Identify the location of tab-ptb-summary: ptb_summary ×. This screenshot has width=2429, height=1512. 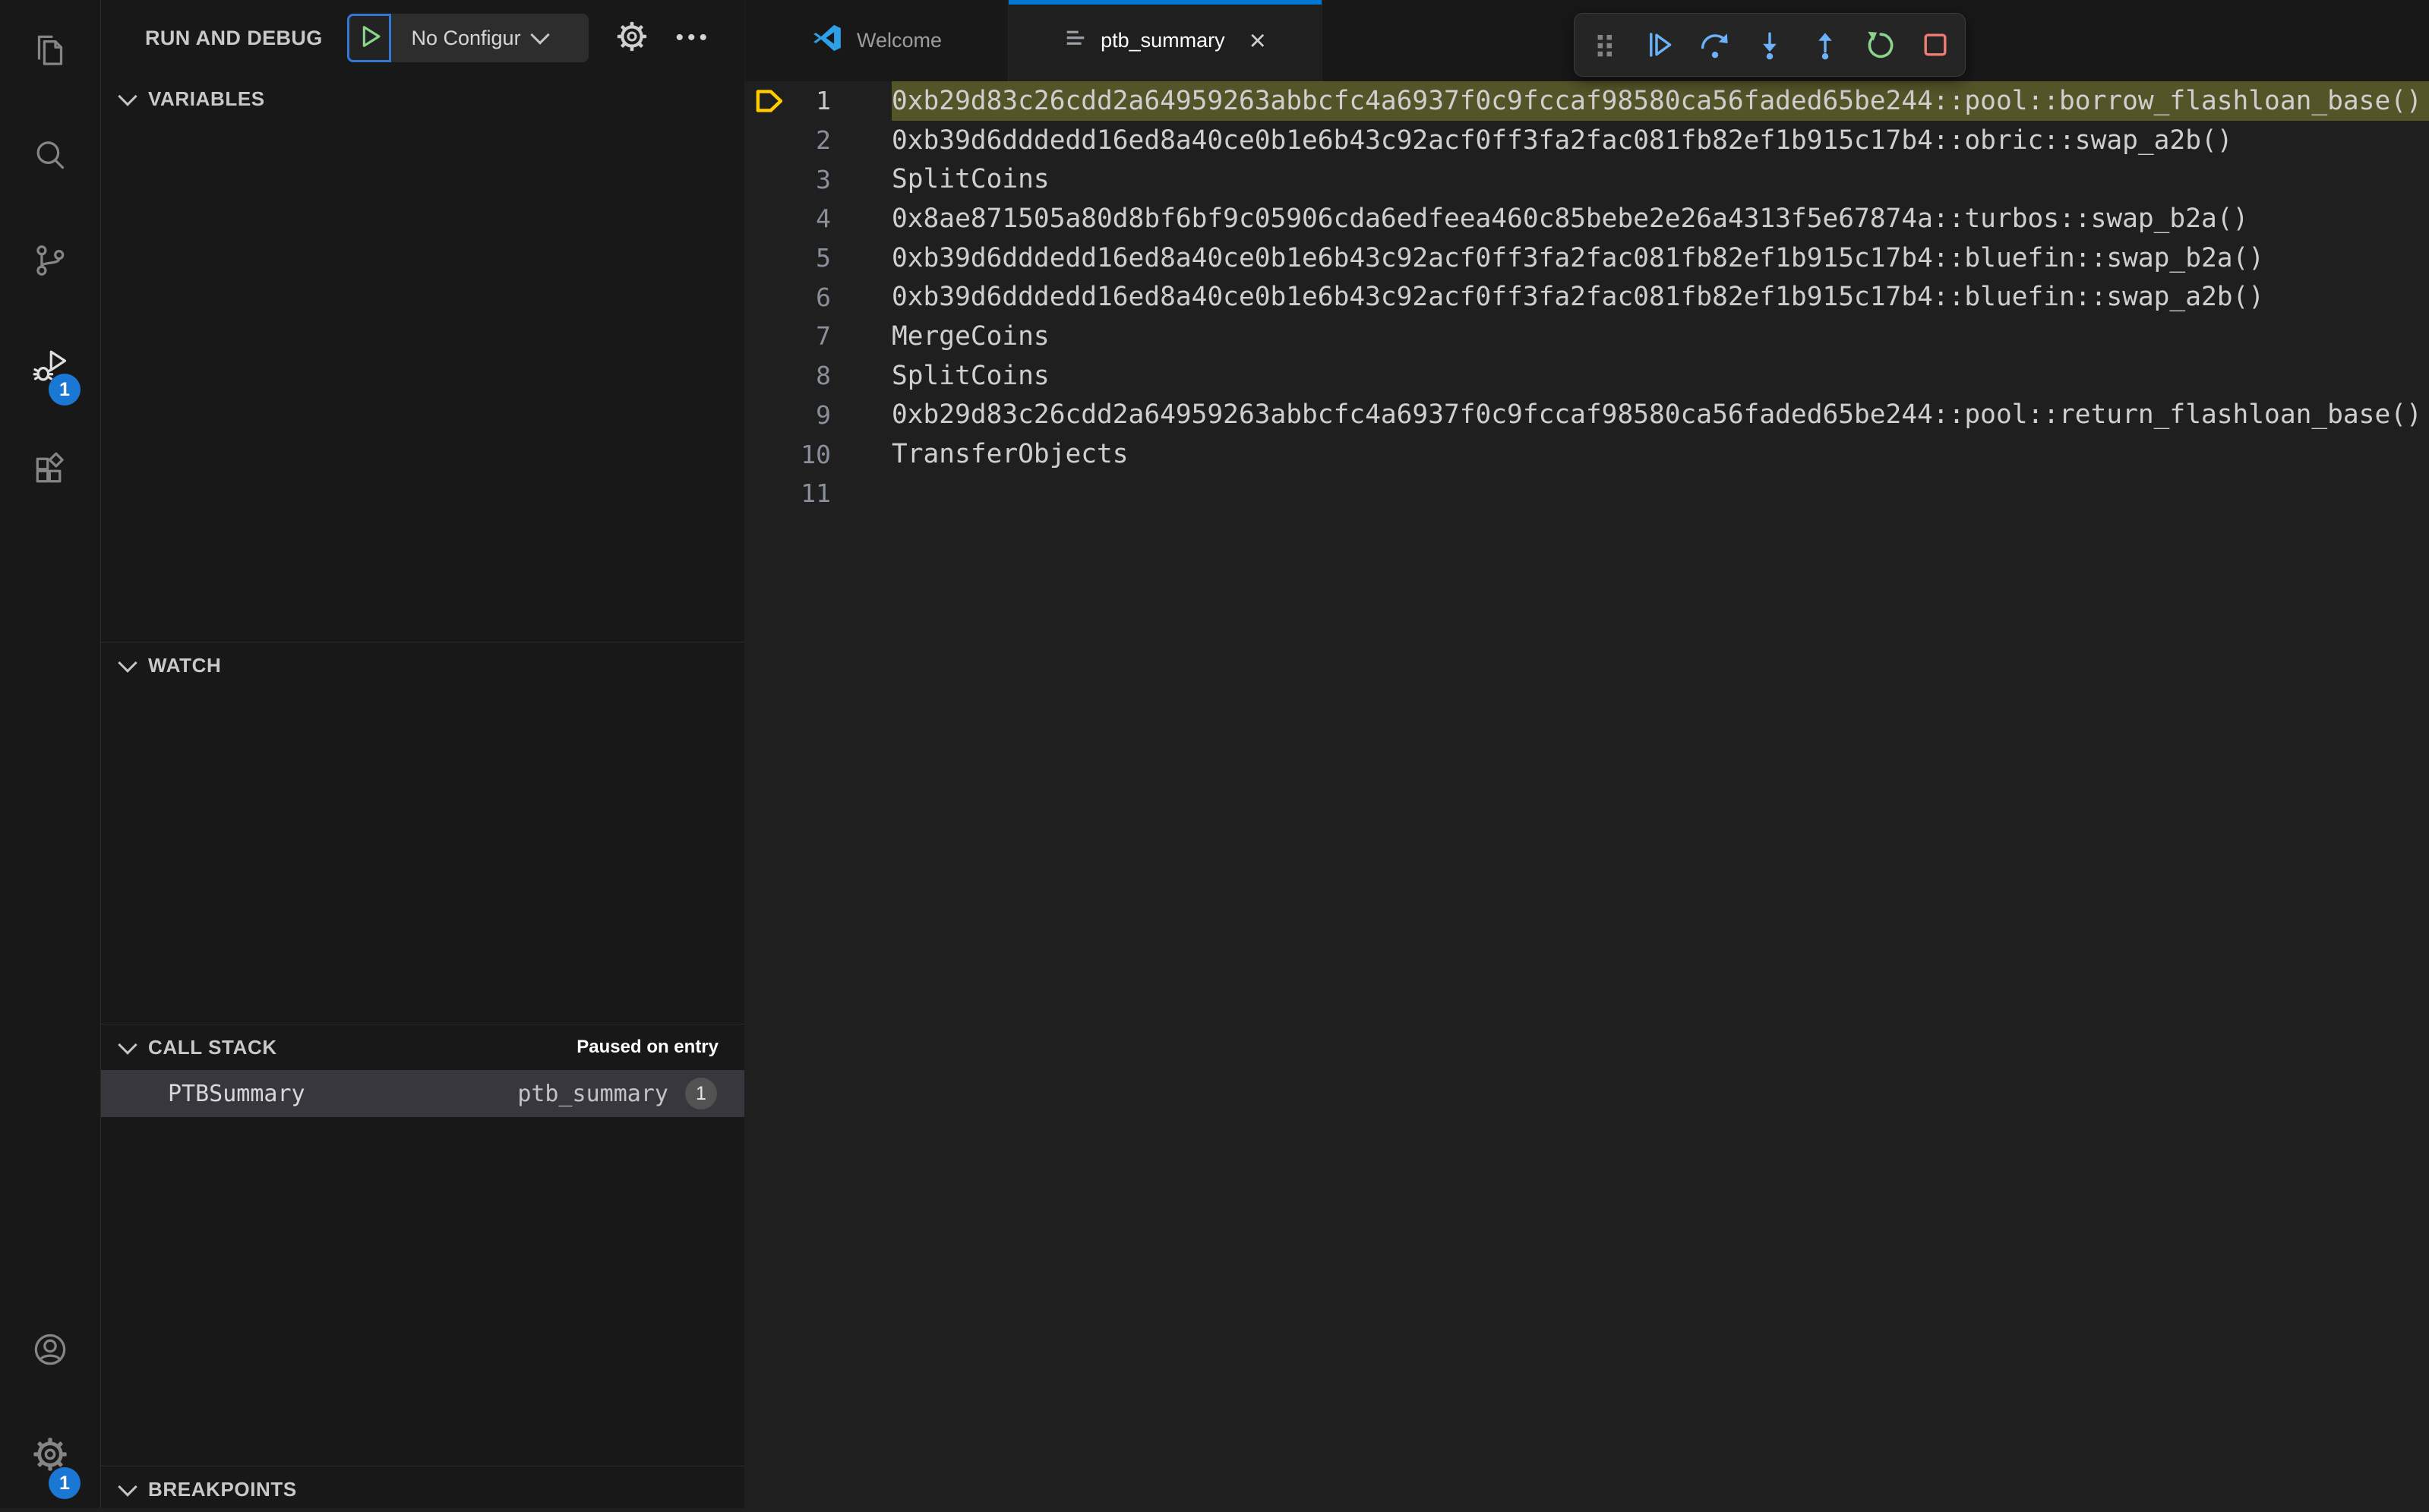
(1166, 40).